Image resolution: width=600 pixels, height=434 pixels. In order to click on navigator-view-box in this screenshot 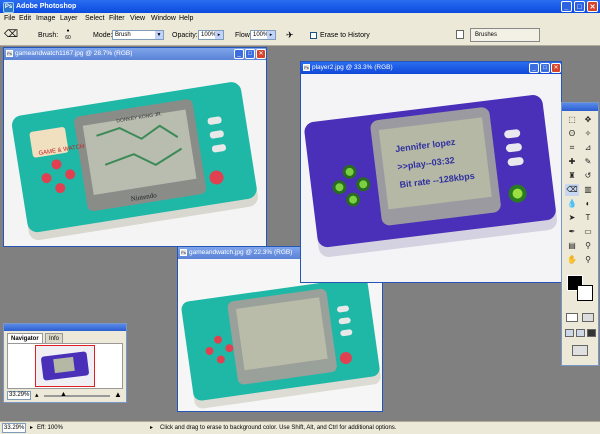, I will do `click(65, 366)`.